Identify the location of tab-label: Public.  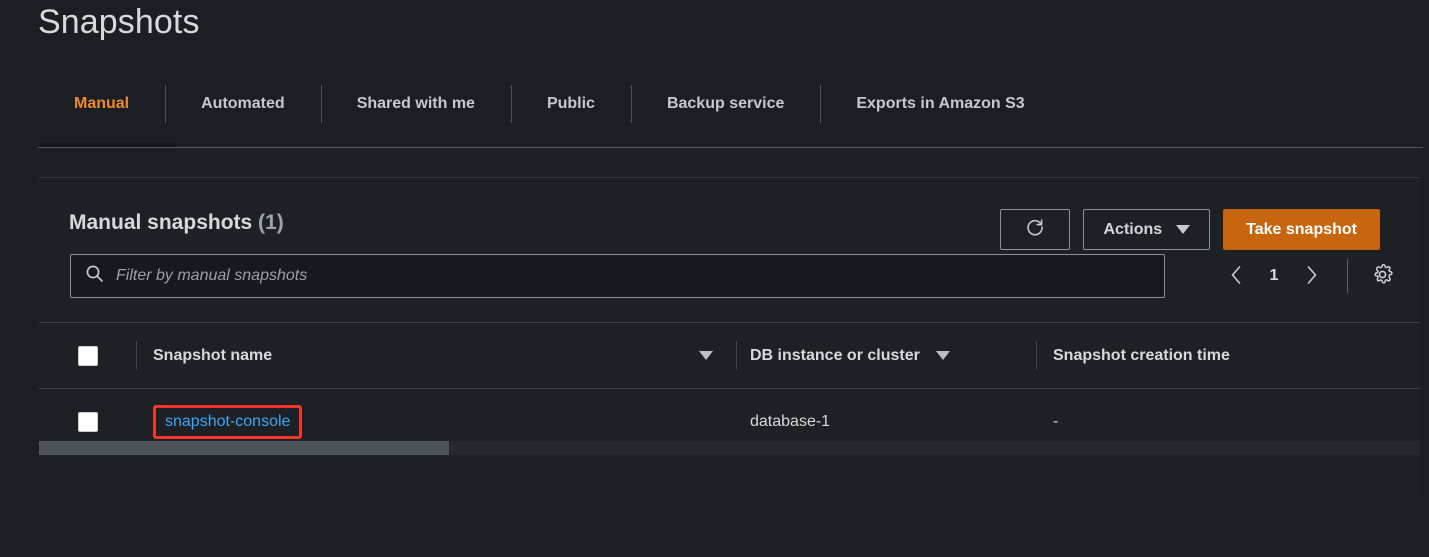
(570, 103).